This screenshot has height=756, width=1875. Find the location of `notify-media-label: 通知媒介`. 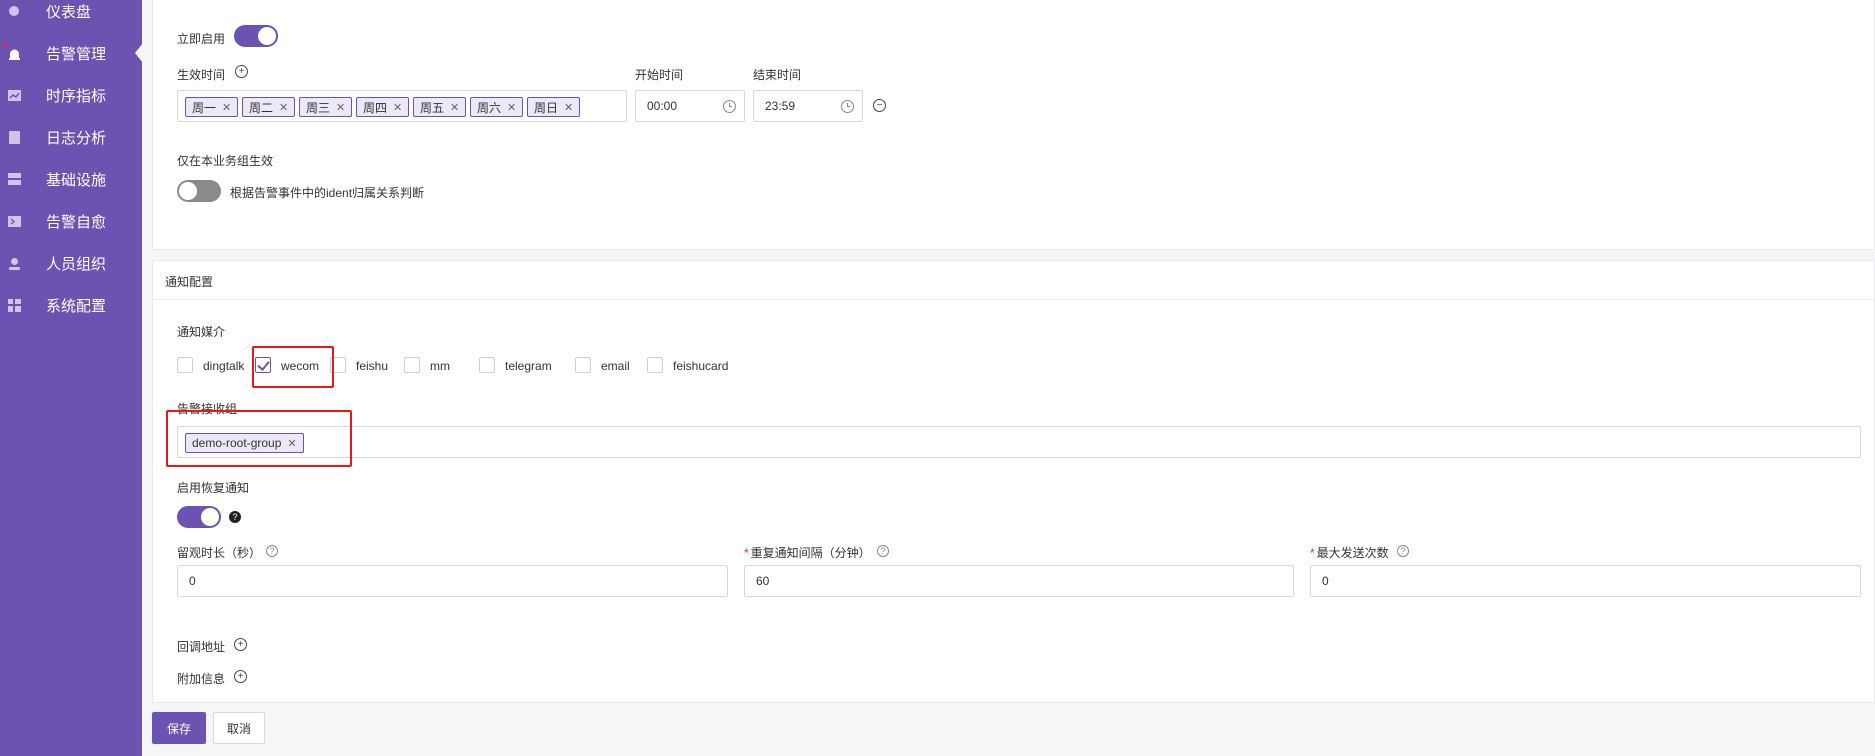

notify-media-label: 通知媒介 is located at coordinates (201, 332).